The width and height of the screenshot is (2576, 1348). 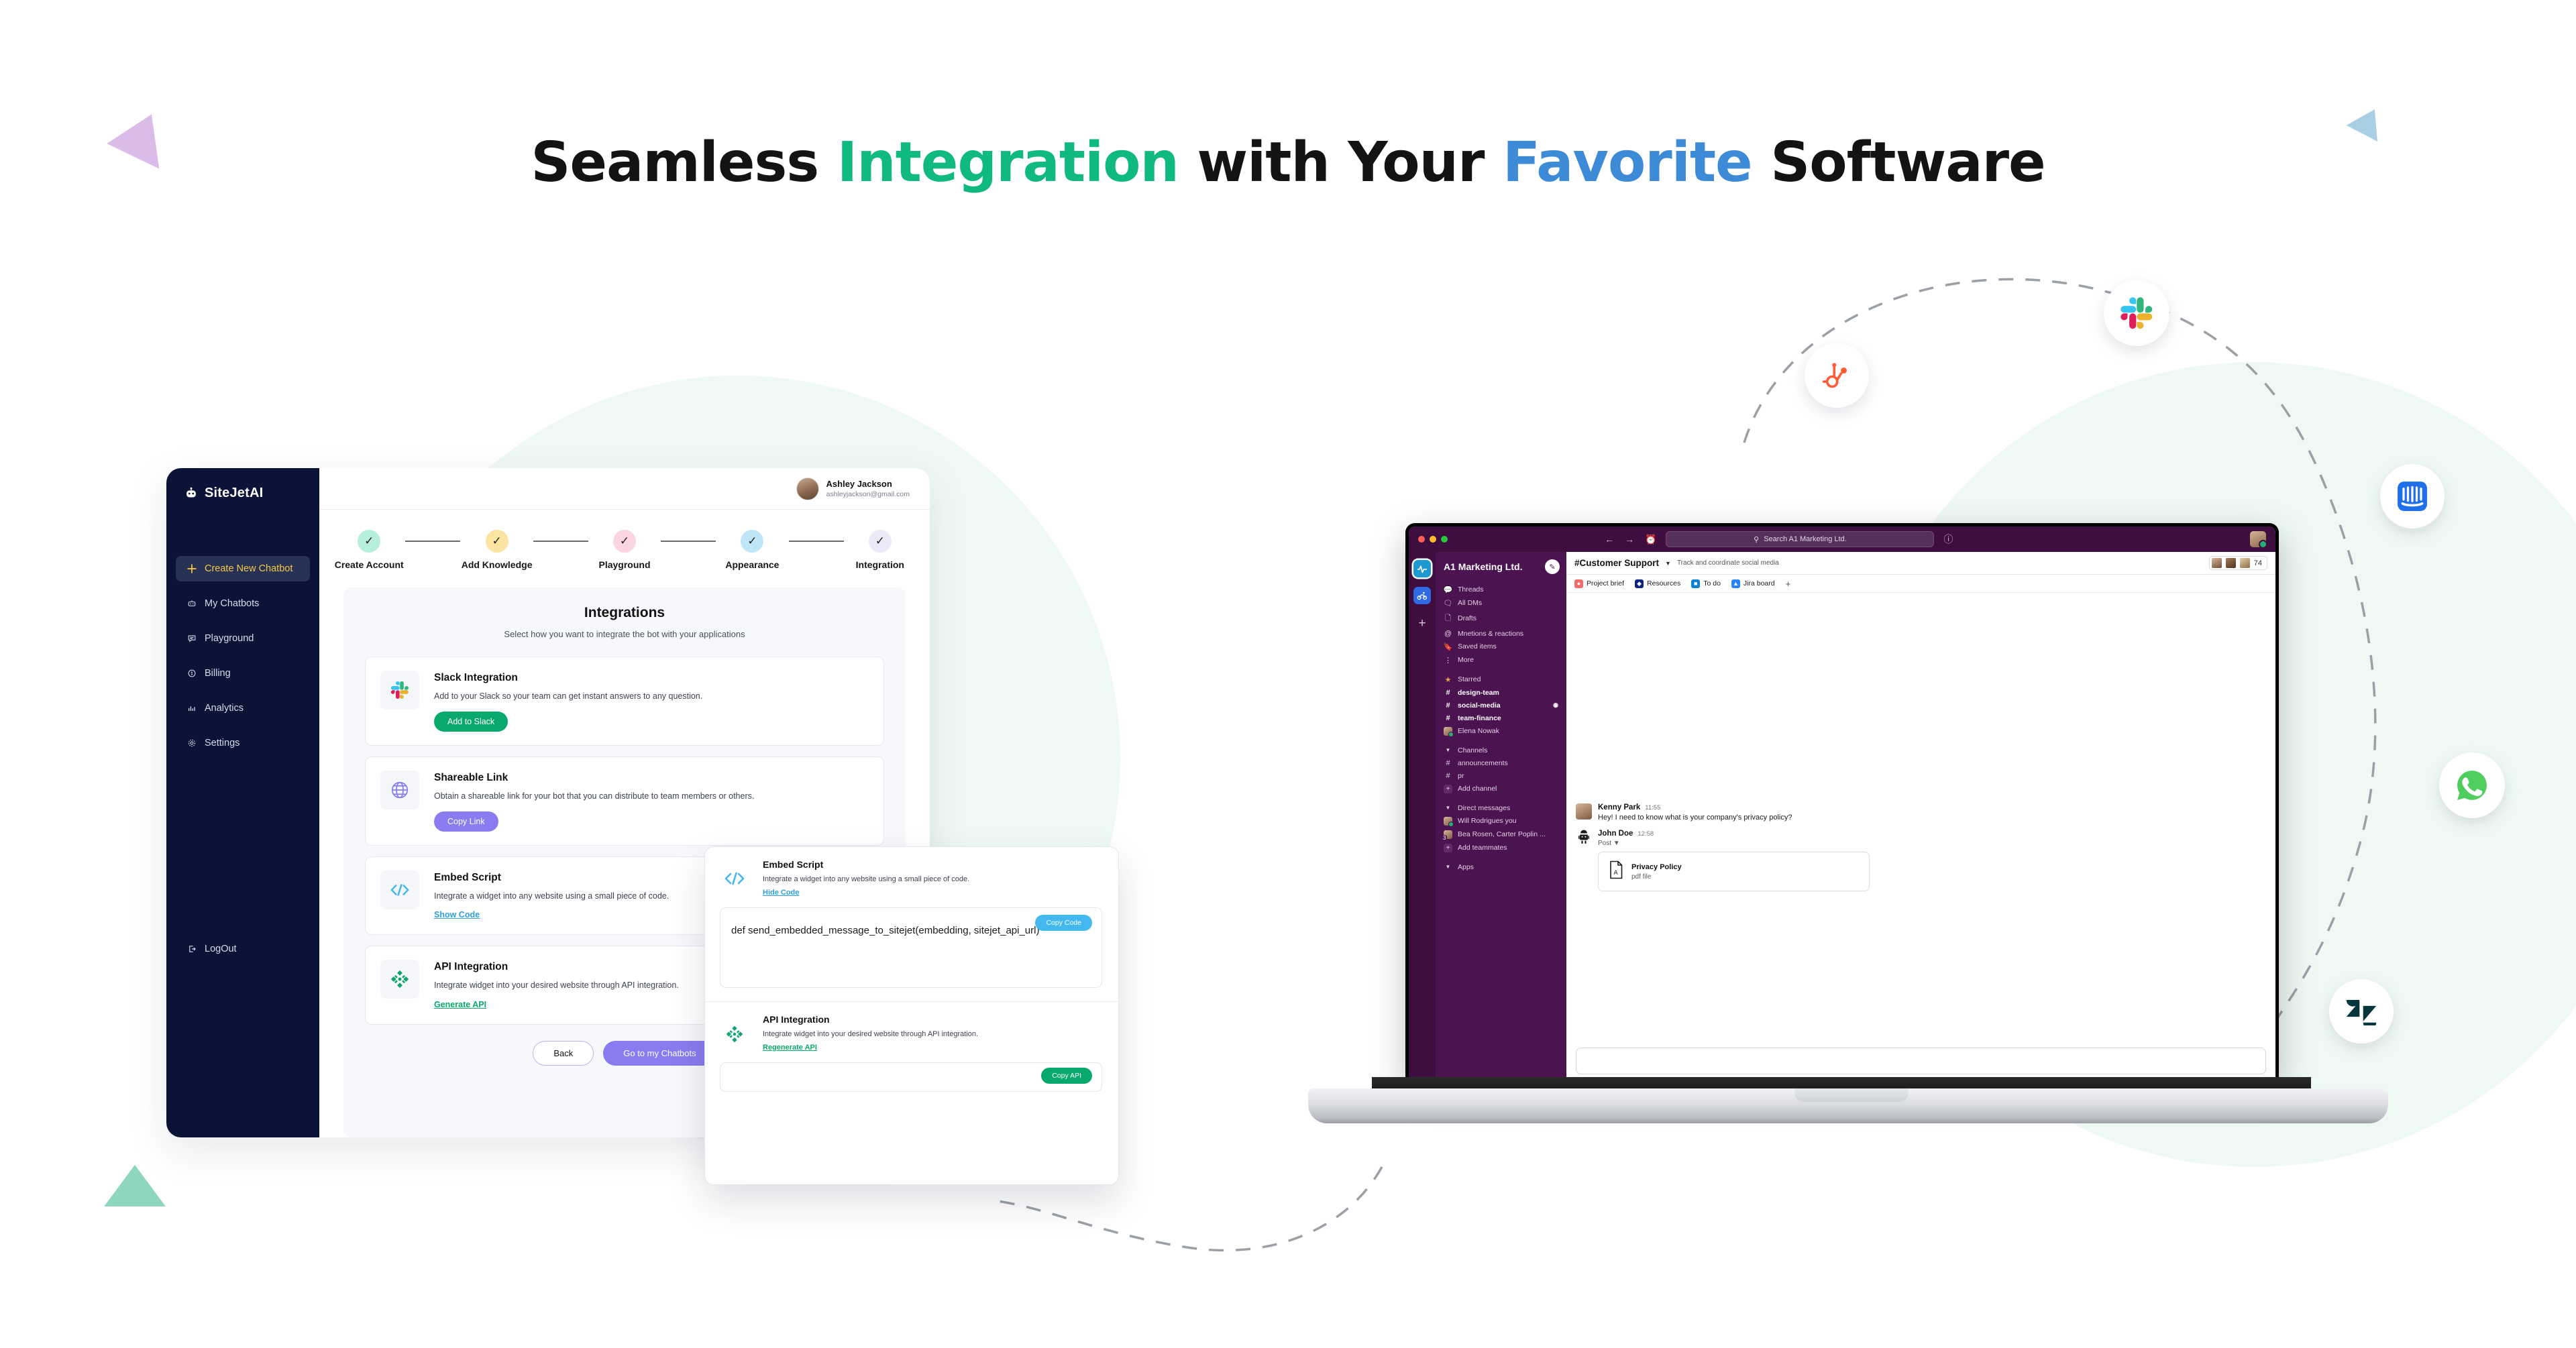 I want to click on slack-titlebar: ← → ⏰ ⚲ Search A1 Marketing Ltd. ⓘ, so click(x=1842, y=539).